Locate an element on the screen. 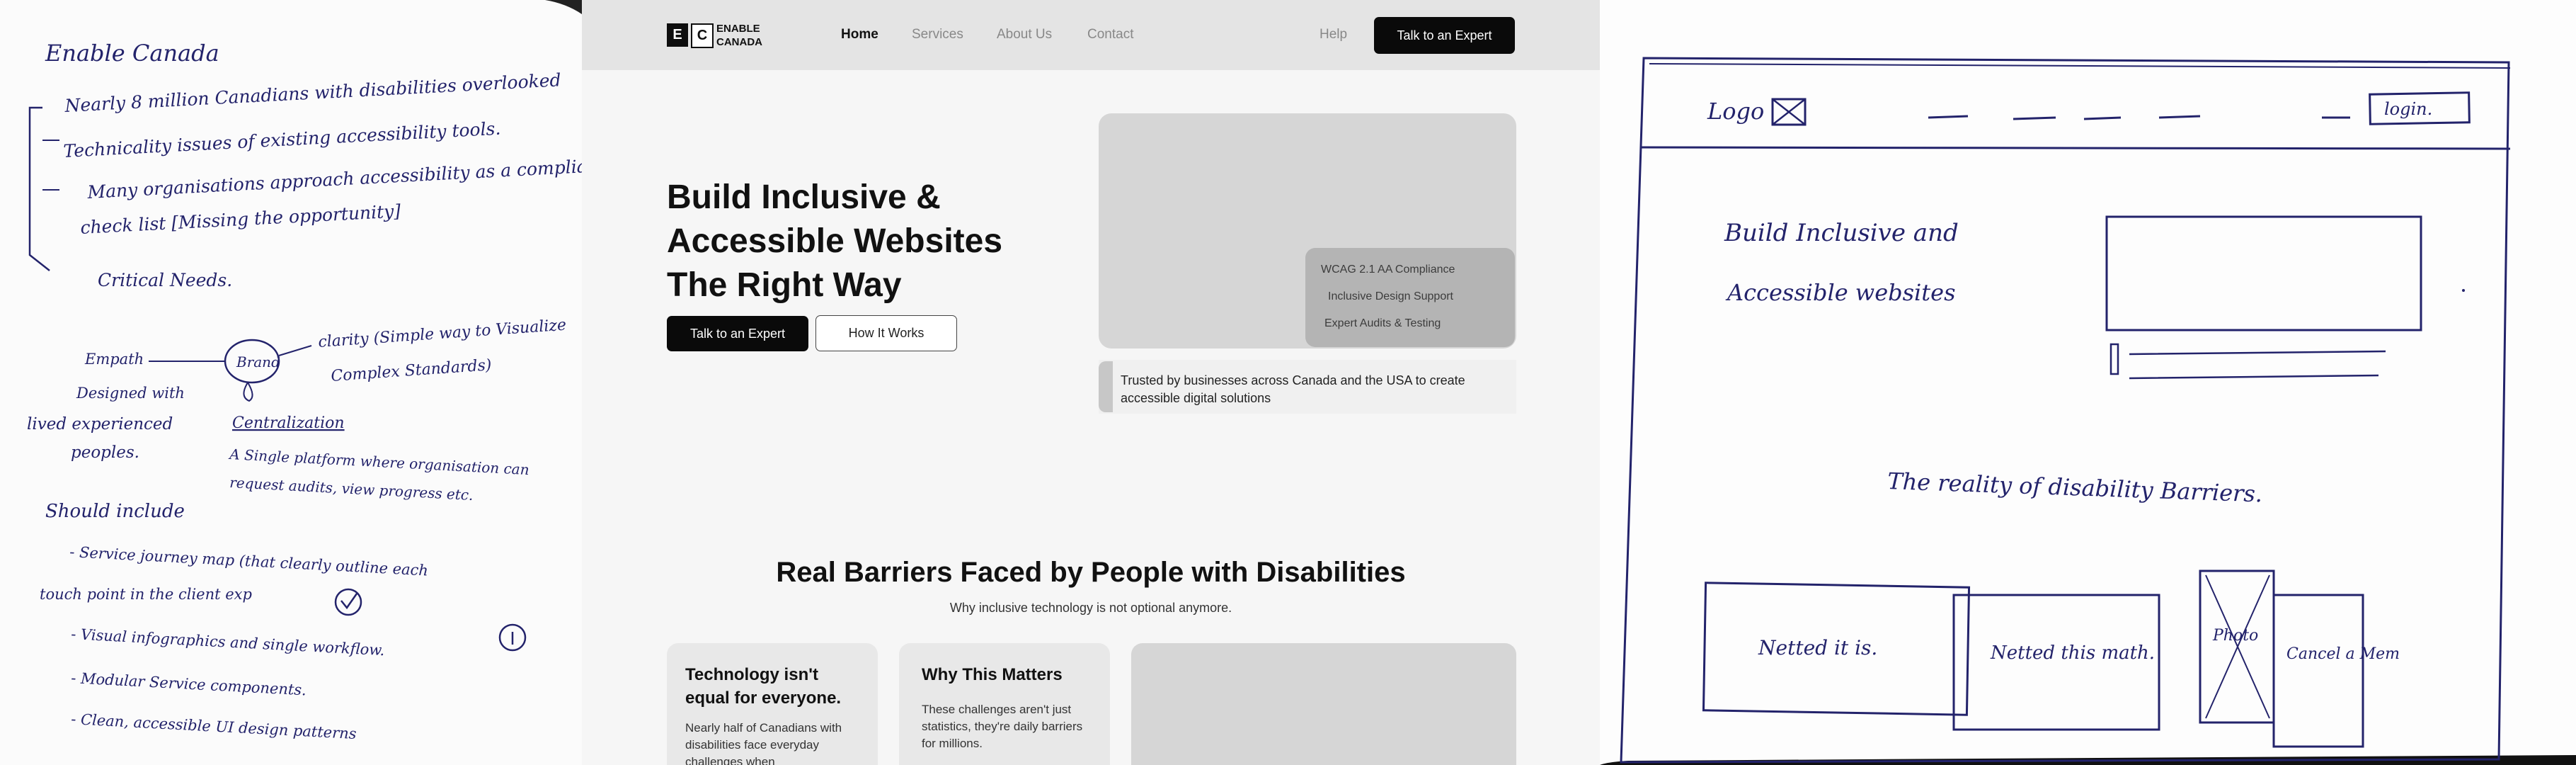 This screenshot has height=765, width=2576. should-item-5: - Clean, accessible UI design patterns is located at coordinates (214, 726).